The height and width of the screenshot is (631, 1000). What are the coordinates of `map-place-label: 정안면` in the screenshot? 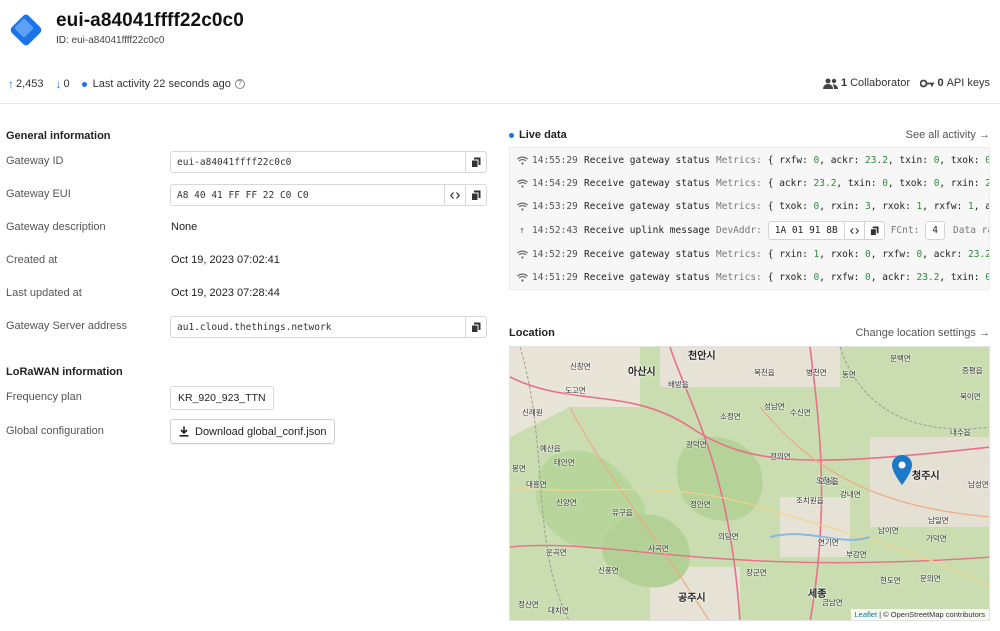 It's located at (700, 504).